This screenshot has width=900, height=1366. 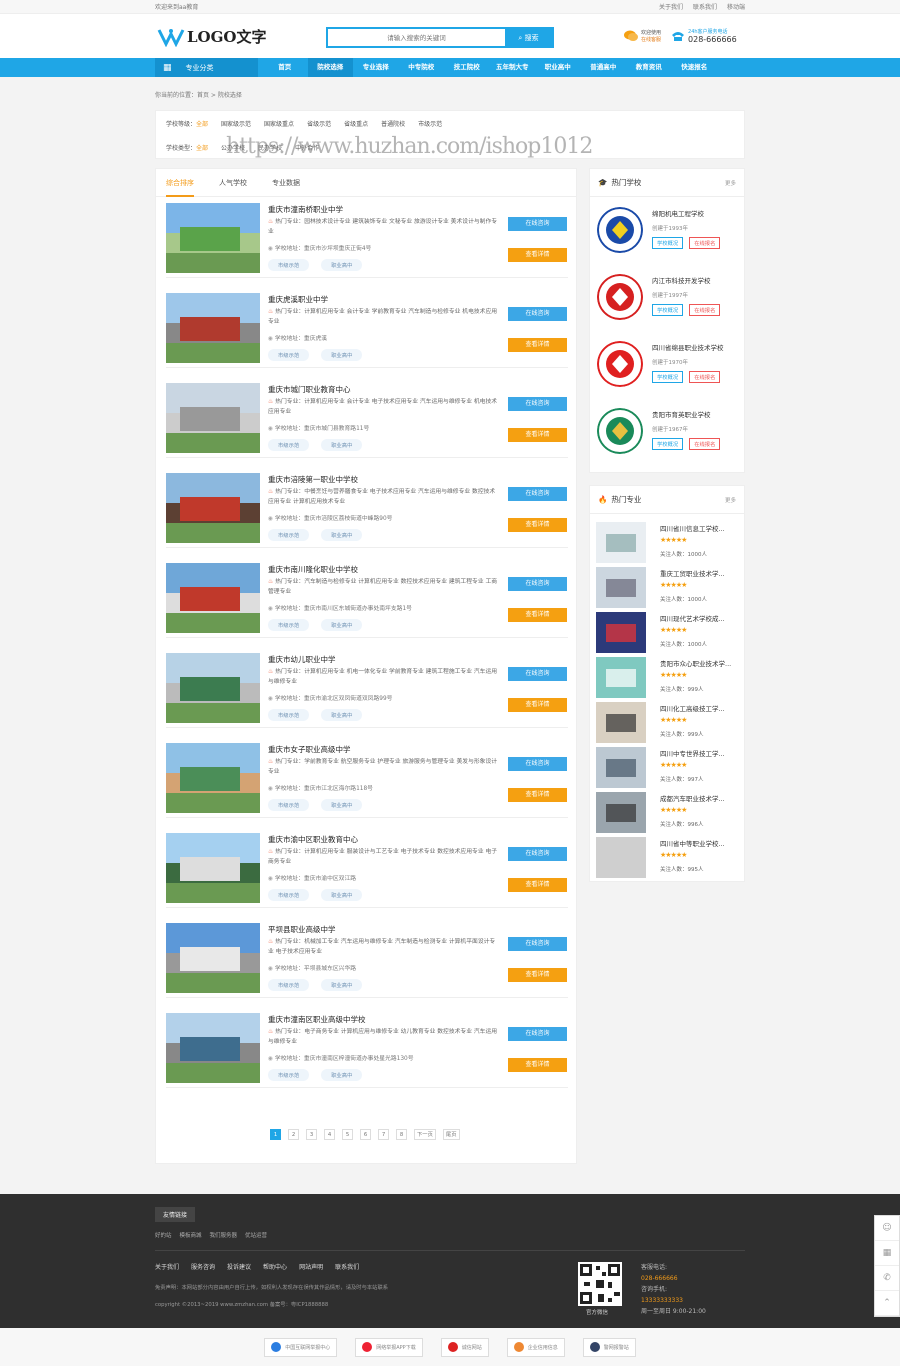 What do you see at coordinates (202, 124) in the screenshot?
I see `level-option-all: 全部` at bounding box center [202, 124].